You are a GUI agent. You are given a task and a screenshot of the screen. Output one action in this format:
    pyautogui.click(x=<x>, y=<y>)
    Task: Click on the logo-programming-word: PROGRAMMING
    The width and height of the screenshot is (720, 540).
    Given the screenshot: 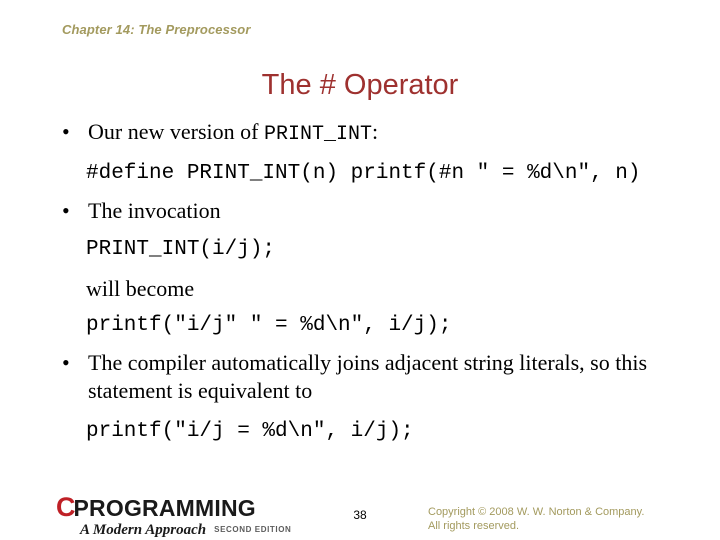 What is the action you would take?
    pyautogui.click(x=164, y=508)
    